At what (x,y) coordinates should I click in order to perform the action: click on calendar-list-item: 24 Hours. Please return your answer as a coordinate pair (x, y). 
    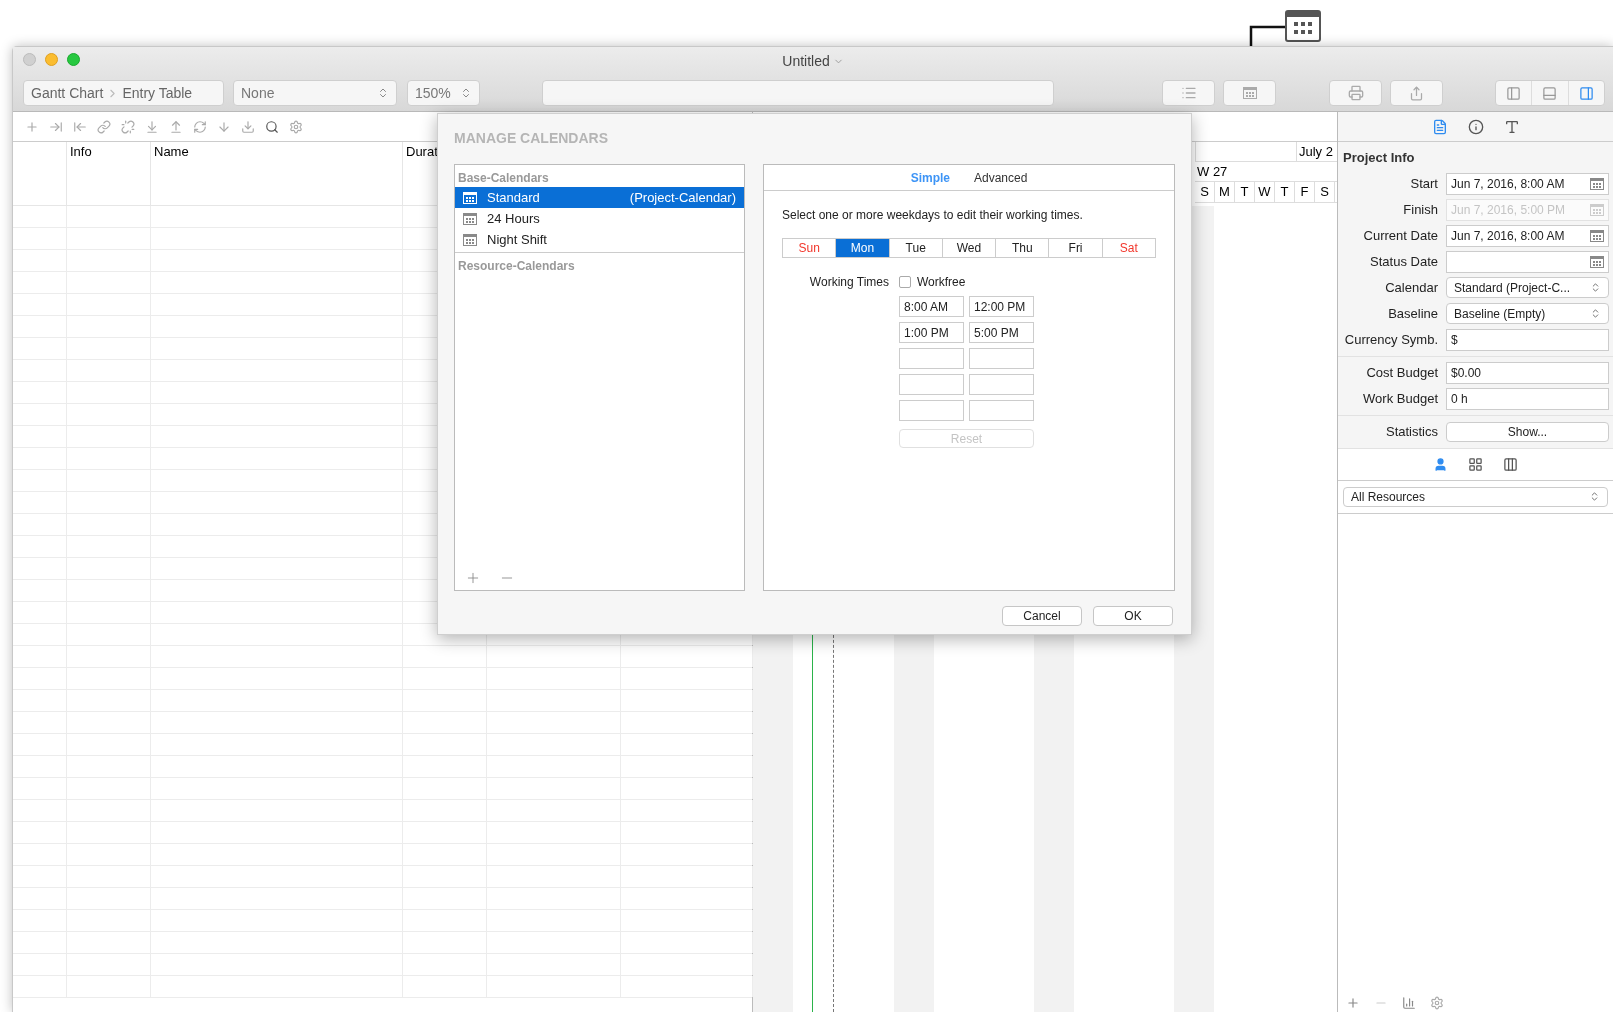
    Looking at the image, I should click on (599, 218).